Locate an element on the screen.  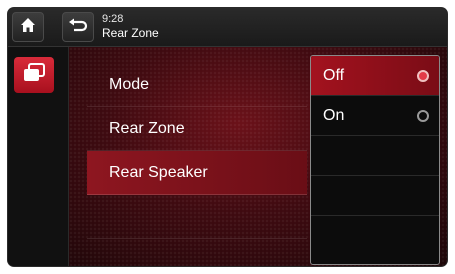
sidebar-windows-button is located at coordinates (34, 75).